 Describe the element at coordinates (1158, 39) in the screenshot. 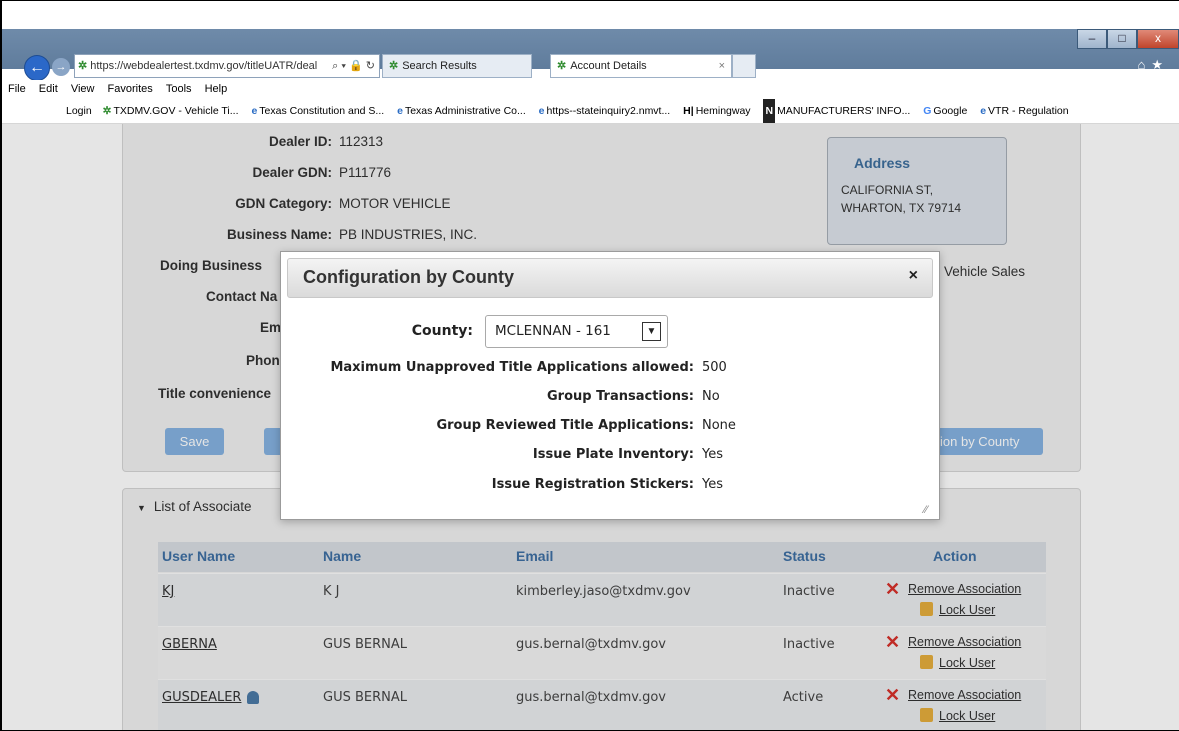

I see `close-window-button: x` at that location.